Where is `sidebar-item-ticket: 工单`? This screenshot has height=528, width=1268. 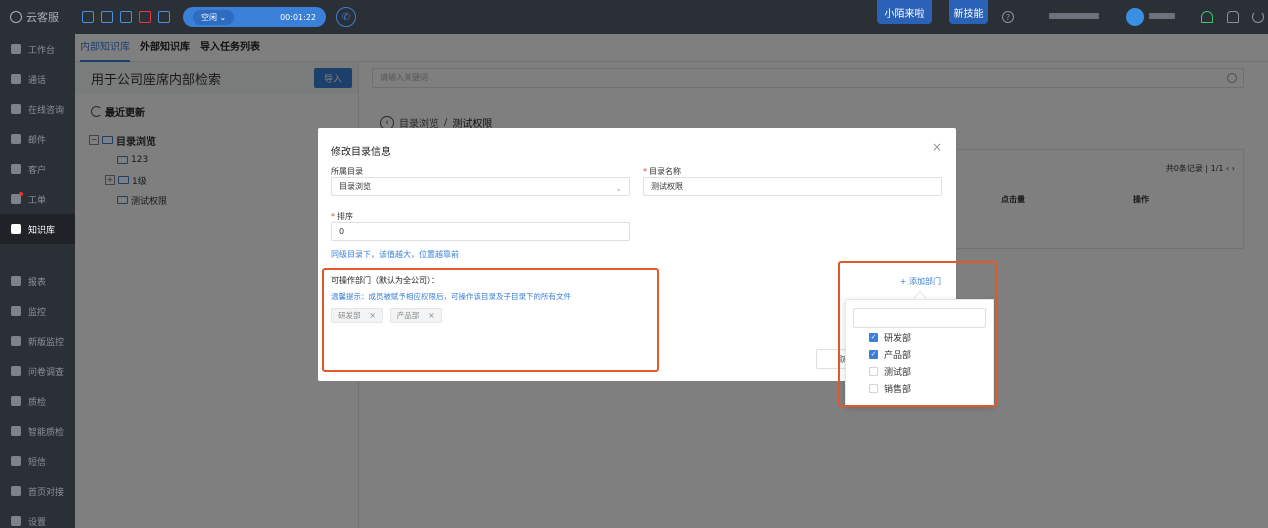 sidebar-item-ticket: 工单 is located at coordinates (37, 199).